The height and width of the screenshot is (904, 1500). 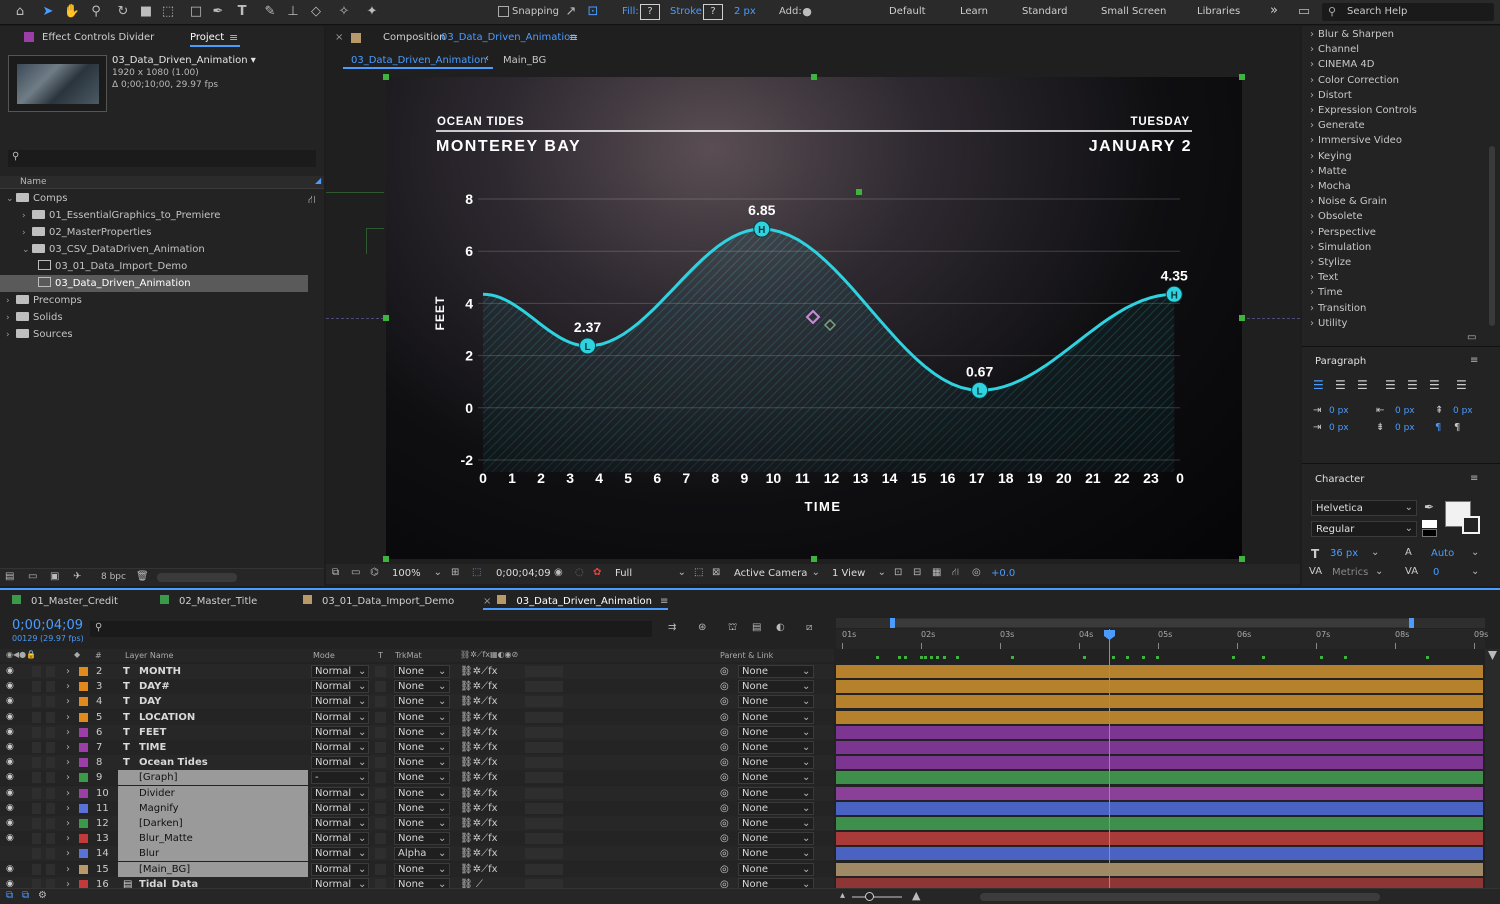 What do you see at coordinates (316, 12) in the screenshot?
I see `eraser-tool-icon: ◇` at bounding box center [316, 12].